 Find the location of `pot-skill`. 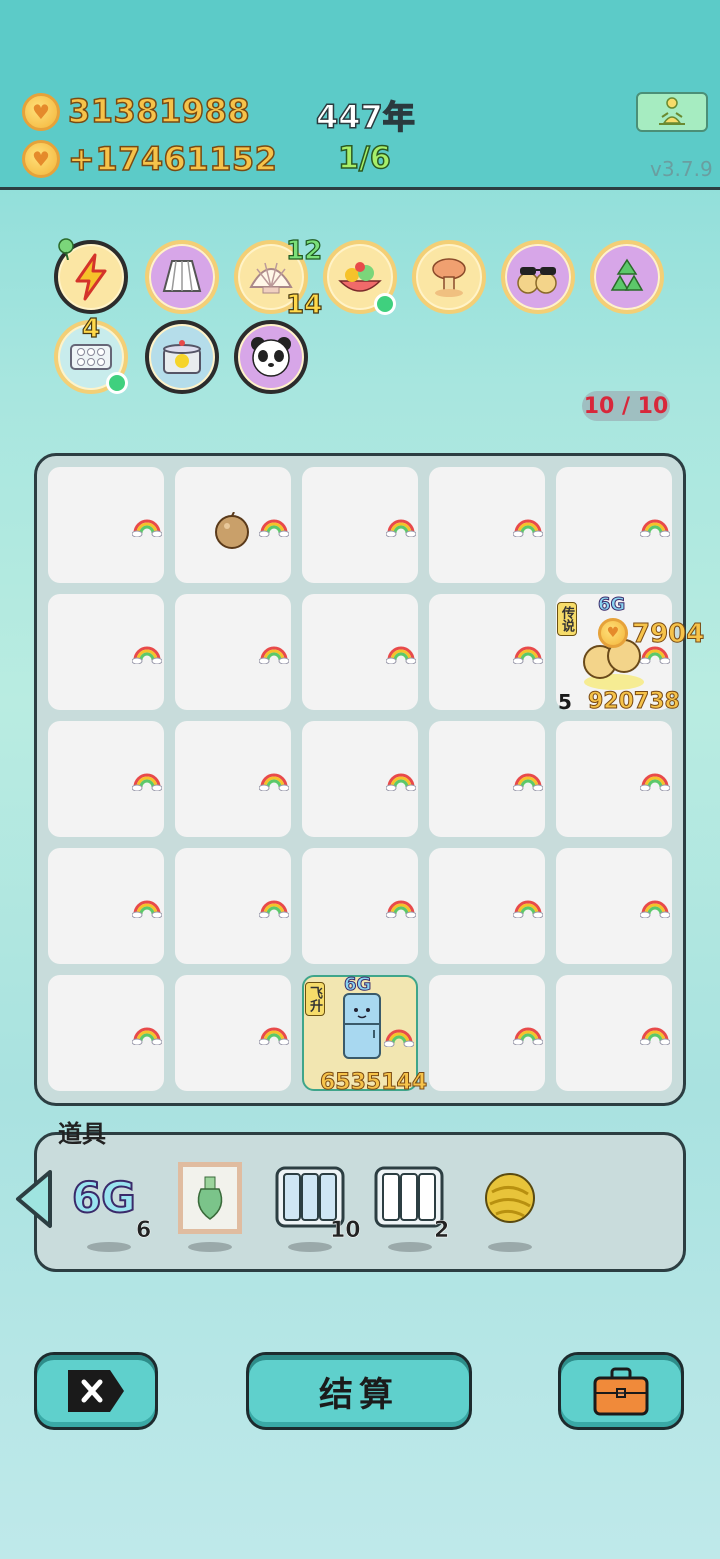

pot-skill is located at coordinates (182, 357).